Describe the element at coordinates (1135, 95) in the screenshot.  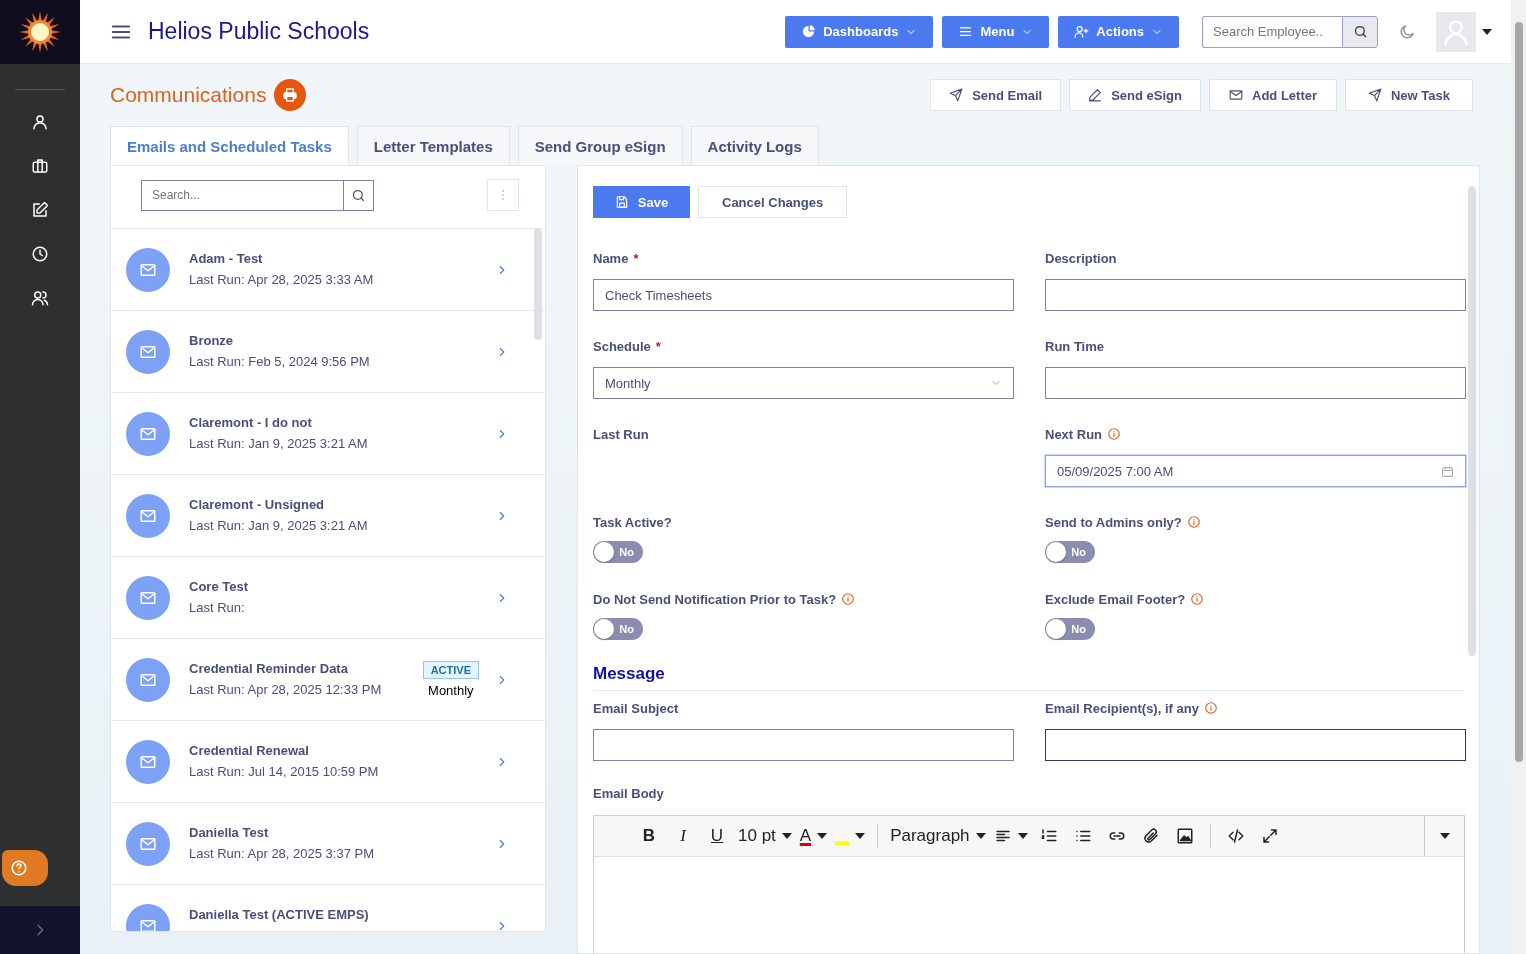
I see `action-button: Send eSign` at that location.